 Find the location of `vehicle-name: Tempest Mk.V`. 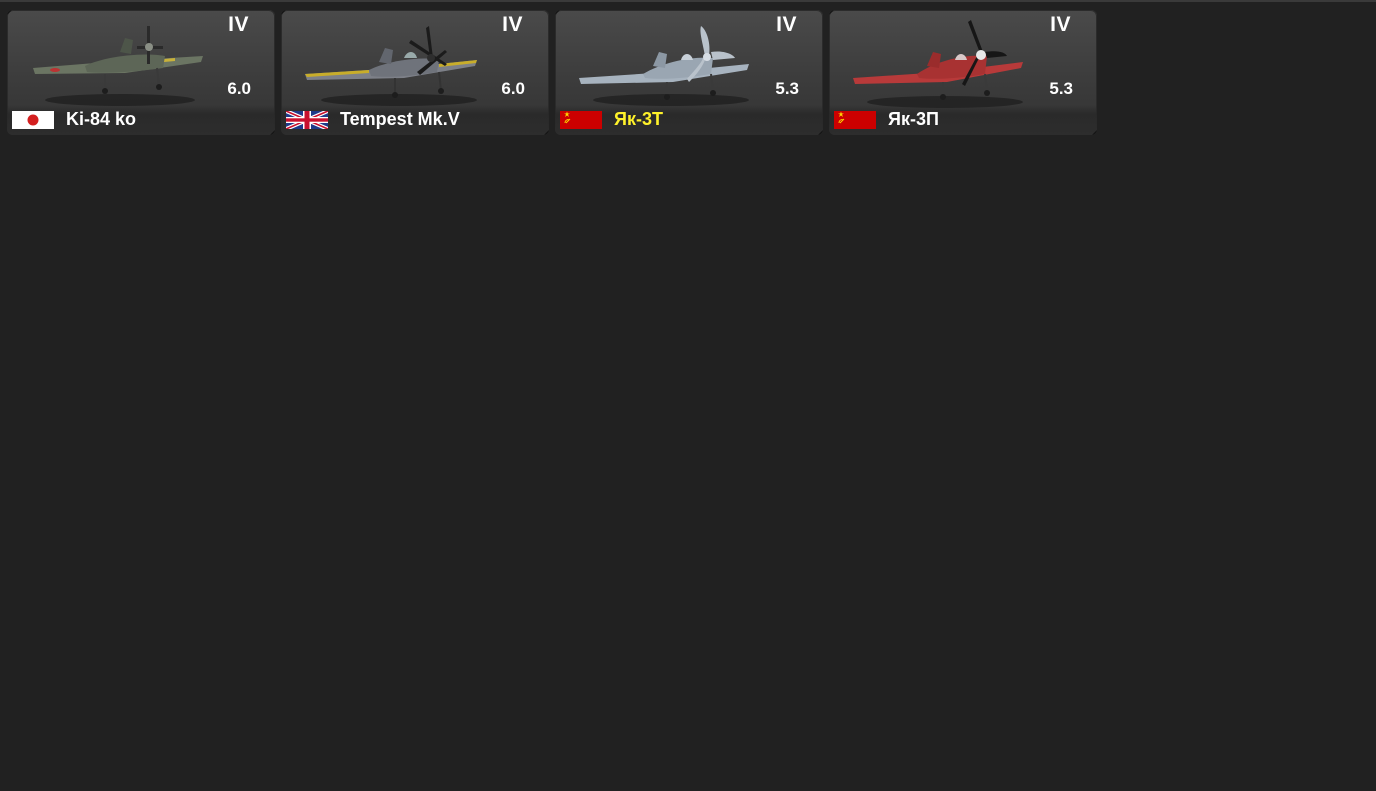

vehicle-name: Tempest Mk.V is located at coordinates (400, 119).